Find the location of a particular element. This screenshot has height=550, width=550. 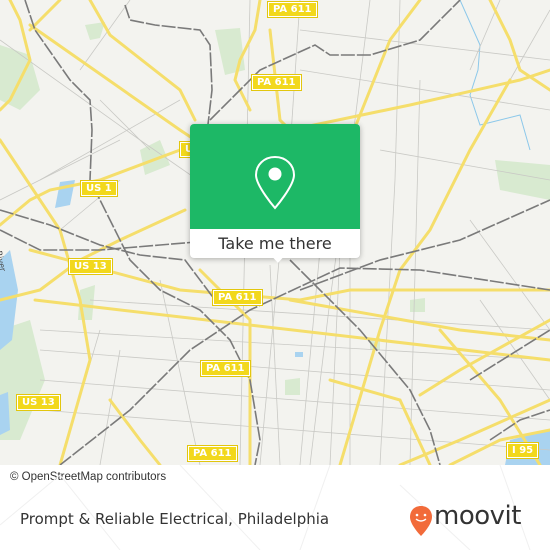

route-shield-us1: US 1 is located at coordinates (99, 188).